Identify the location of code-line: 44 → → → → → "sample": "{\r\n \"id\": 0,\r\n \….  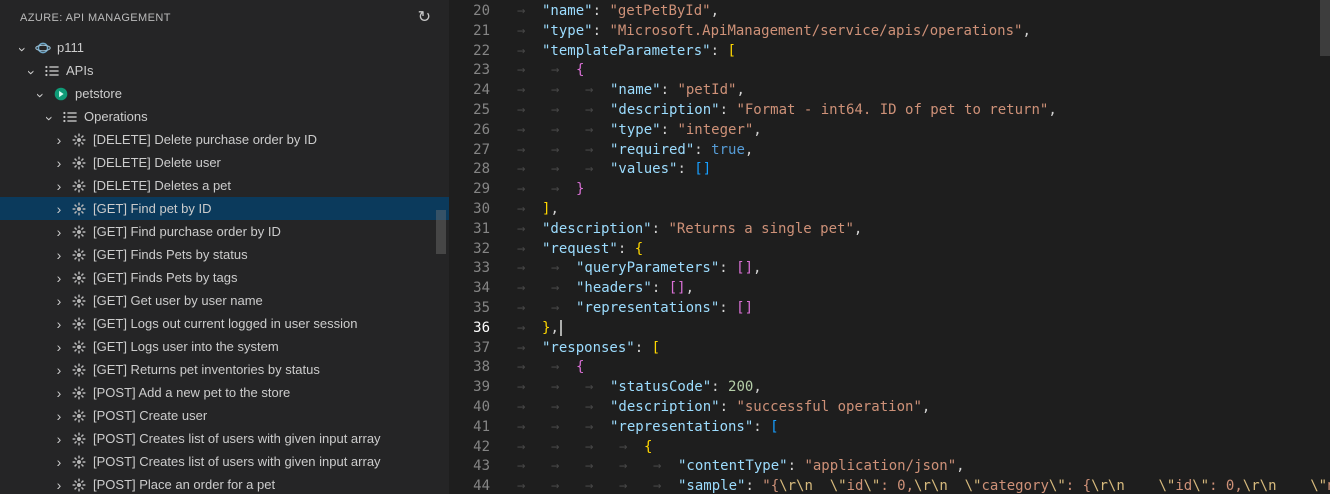
(891, 485).